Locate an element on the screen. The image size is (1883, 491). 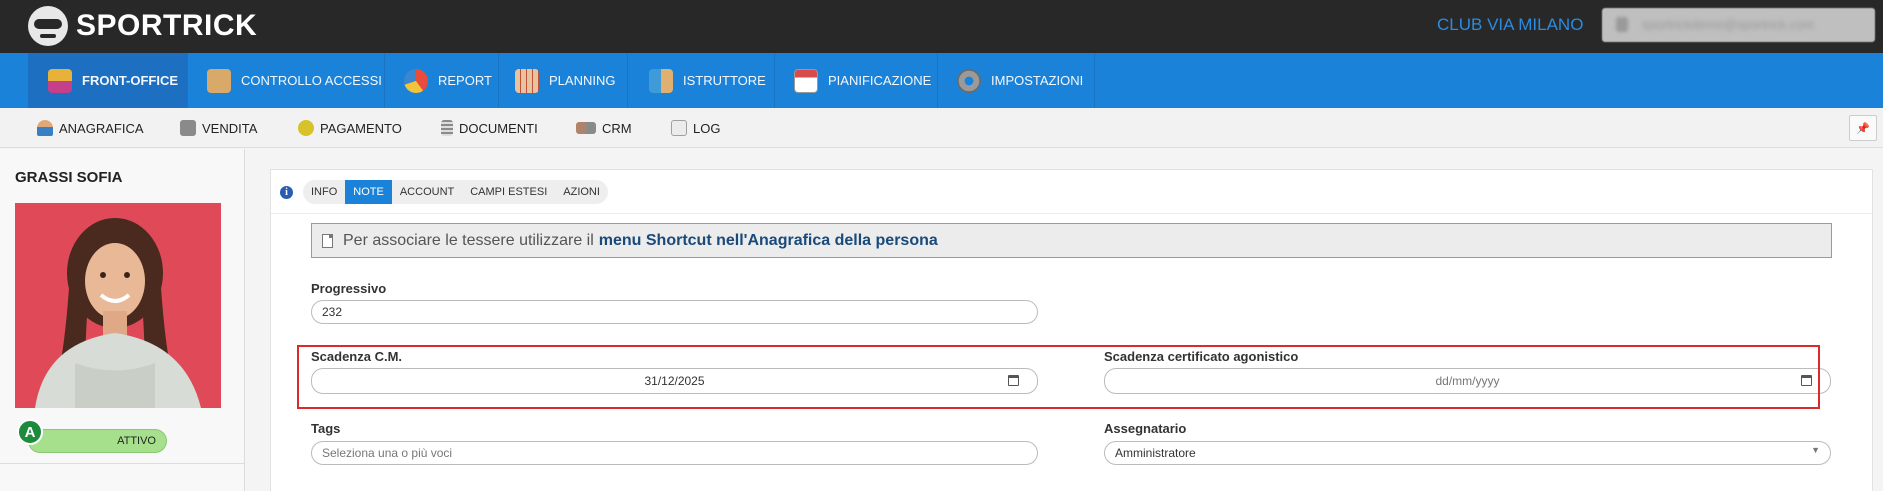
user-menu: sportrickdemo@sportrick.com is located at coordinates (1738, 25).